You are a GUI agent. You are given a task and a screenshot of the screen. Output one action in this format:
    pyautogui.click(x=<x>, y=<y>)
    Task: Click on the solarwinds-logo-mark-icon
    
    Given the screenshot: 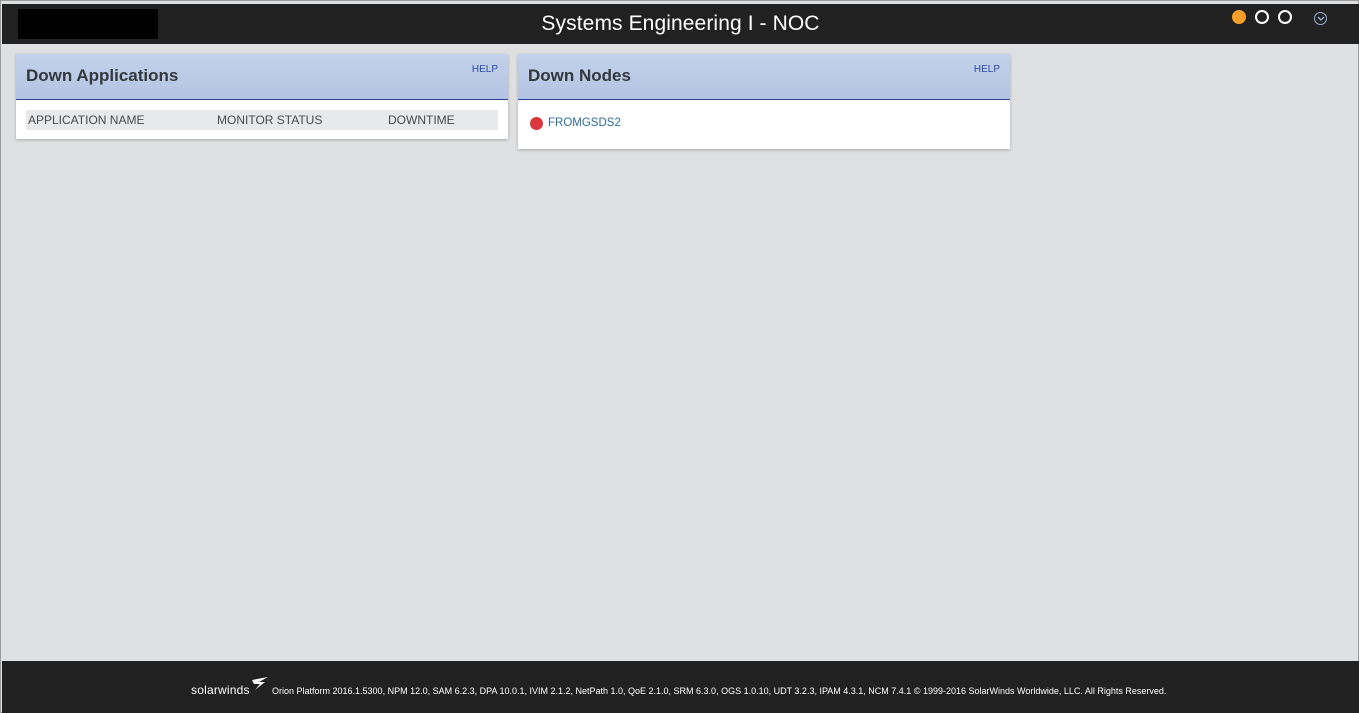 What is the action you would take?
    pyautogui.click(x=260, y=683)
    